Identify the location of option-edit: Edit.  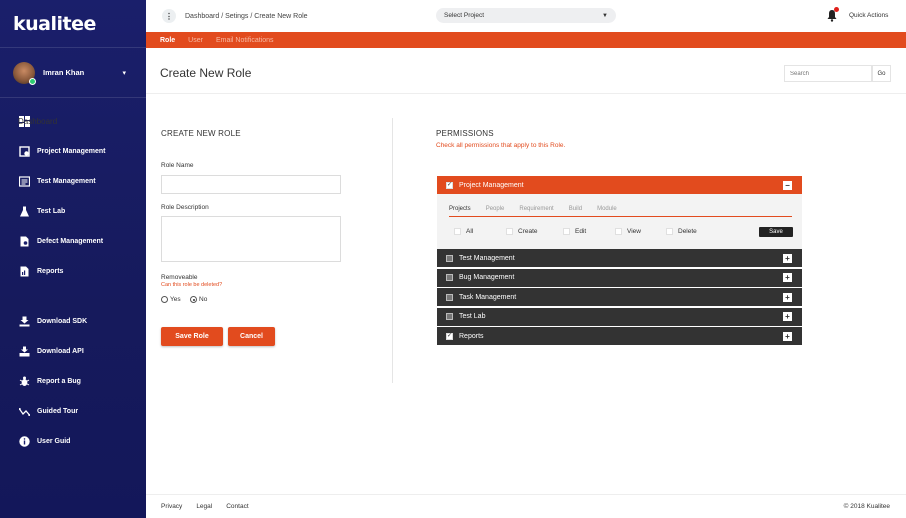
(589, 231).